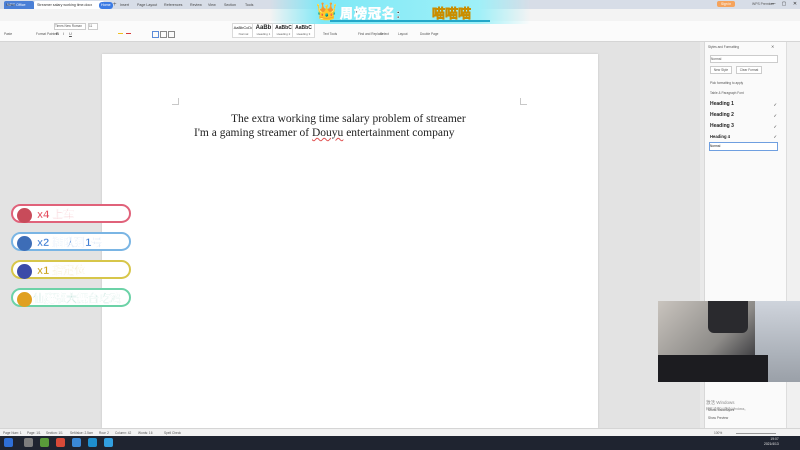 The image size is (800, 450). I want to click on heading-label: Heading 3, so click(722, 126).